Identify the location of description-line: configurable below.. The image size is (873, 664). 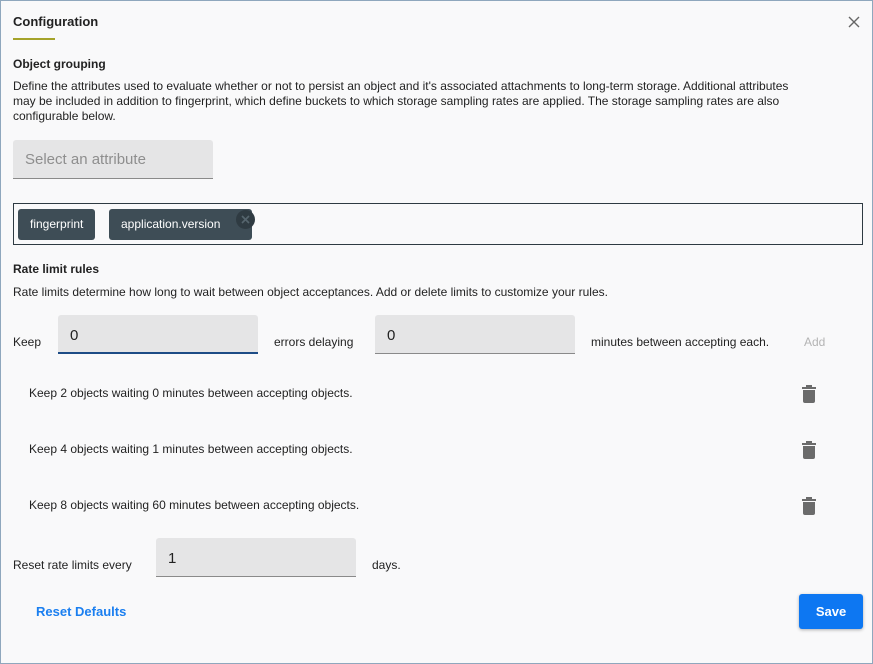
(64, 116).